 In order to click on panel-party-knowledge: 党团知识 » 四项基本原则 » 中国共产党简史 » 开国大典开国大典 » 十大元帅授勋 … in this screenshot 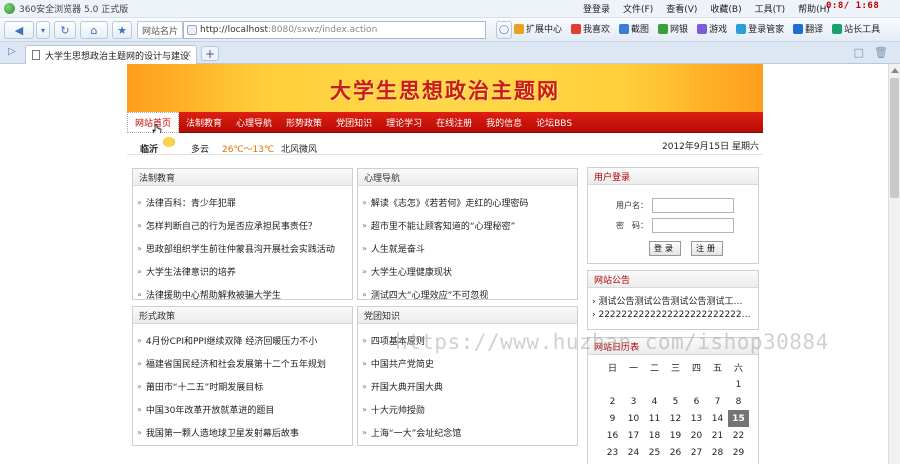, I will do `click(467, 376)`.